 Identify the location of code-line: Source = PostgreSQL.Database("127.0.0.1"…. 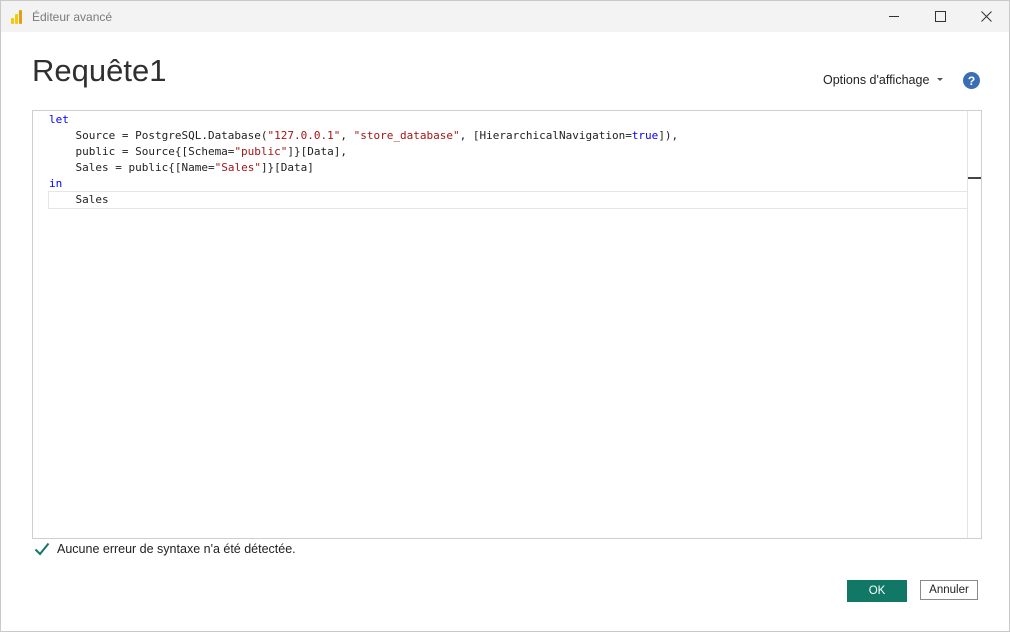
(514, 136).